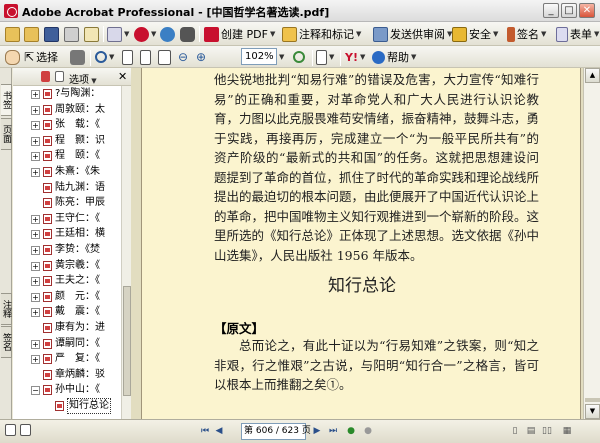 This screenshot has width=600, height=443. Describe the element at coordinates (259, 56) in the screenshot. I see `zoom-field: 102%` at that location.